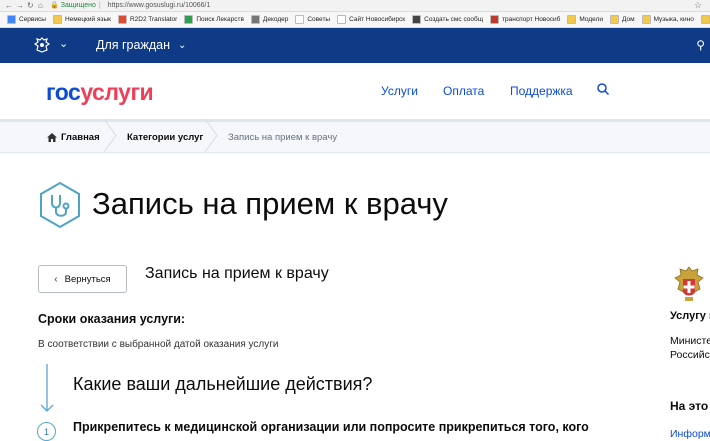  I want to click on bookmark-item: Квартплата, so click(705, 19).